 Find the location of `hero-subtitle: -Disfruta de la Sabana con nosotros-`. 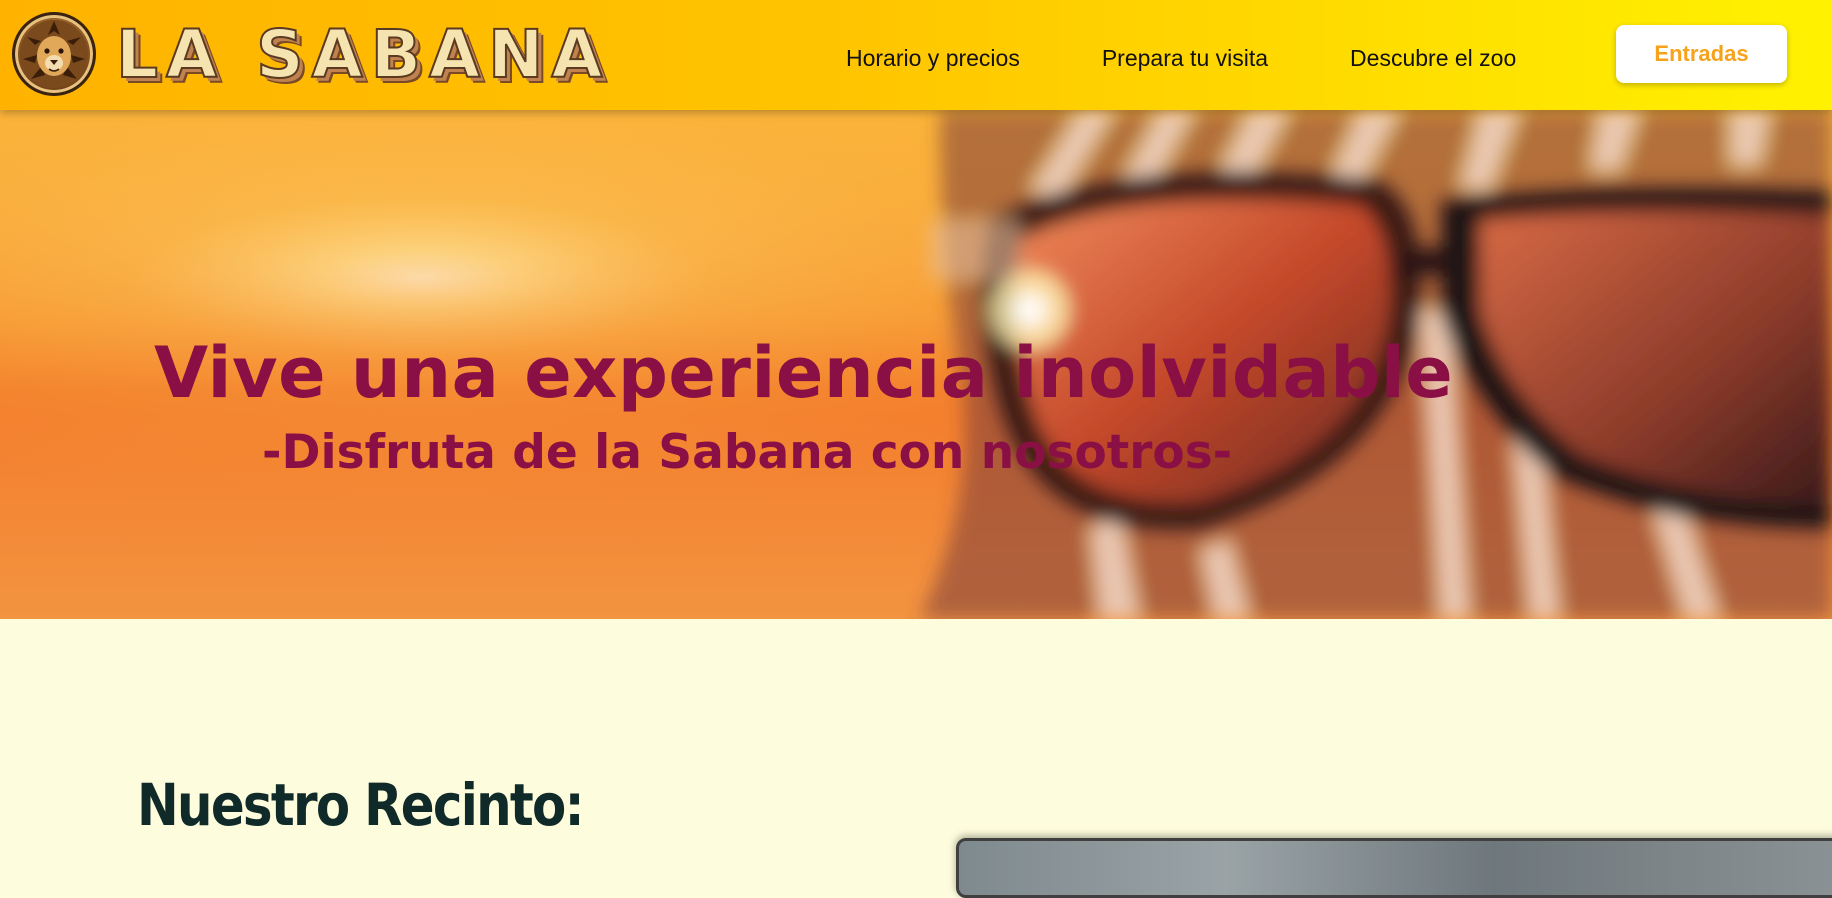

hero-subtitle: -Disfruta de la Sabana con nosotros- is located at coordinates (747, 452).